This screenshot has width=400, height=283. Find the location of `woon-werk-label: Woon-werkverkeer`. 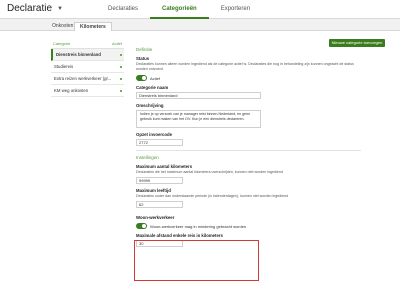

woon-werk-label: Woon-werkverkeer is located at coordinates (155, 217).